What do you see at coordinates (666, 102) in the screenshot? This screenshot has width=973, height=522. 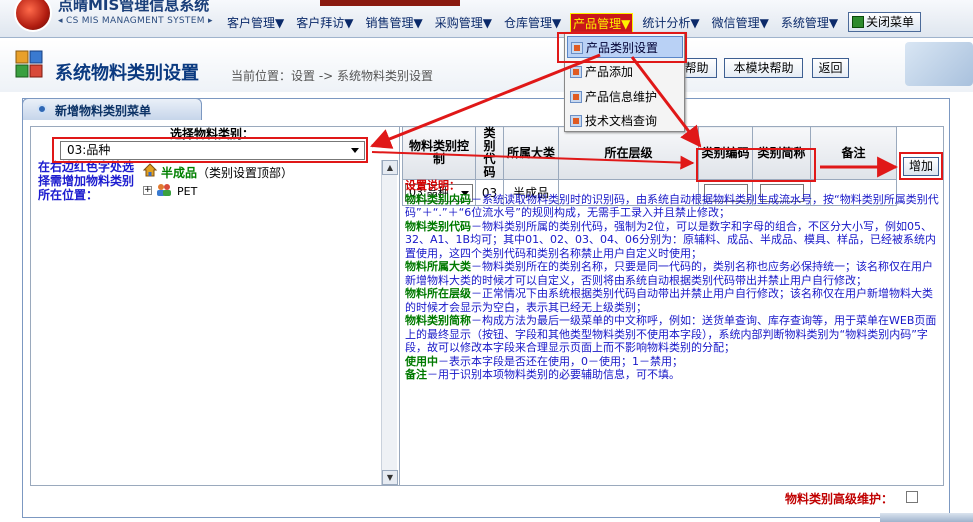 I see `arrow-to-inputs` at bounding box center [666, 102].